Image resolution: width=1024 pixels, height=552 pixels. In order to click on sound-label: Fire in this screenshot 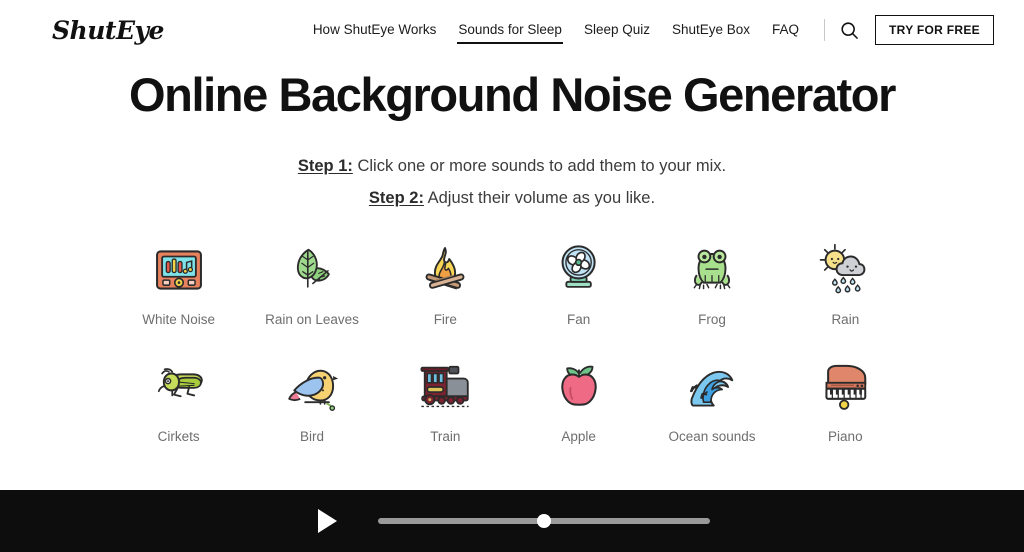, I will do `click(445, 320)`.